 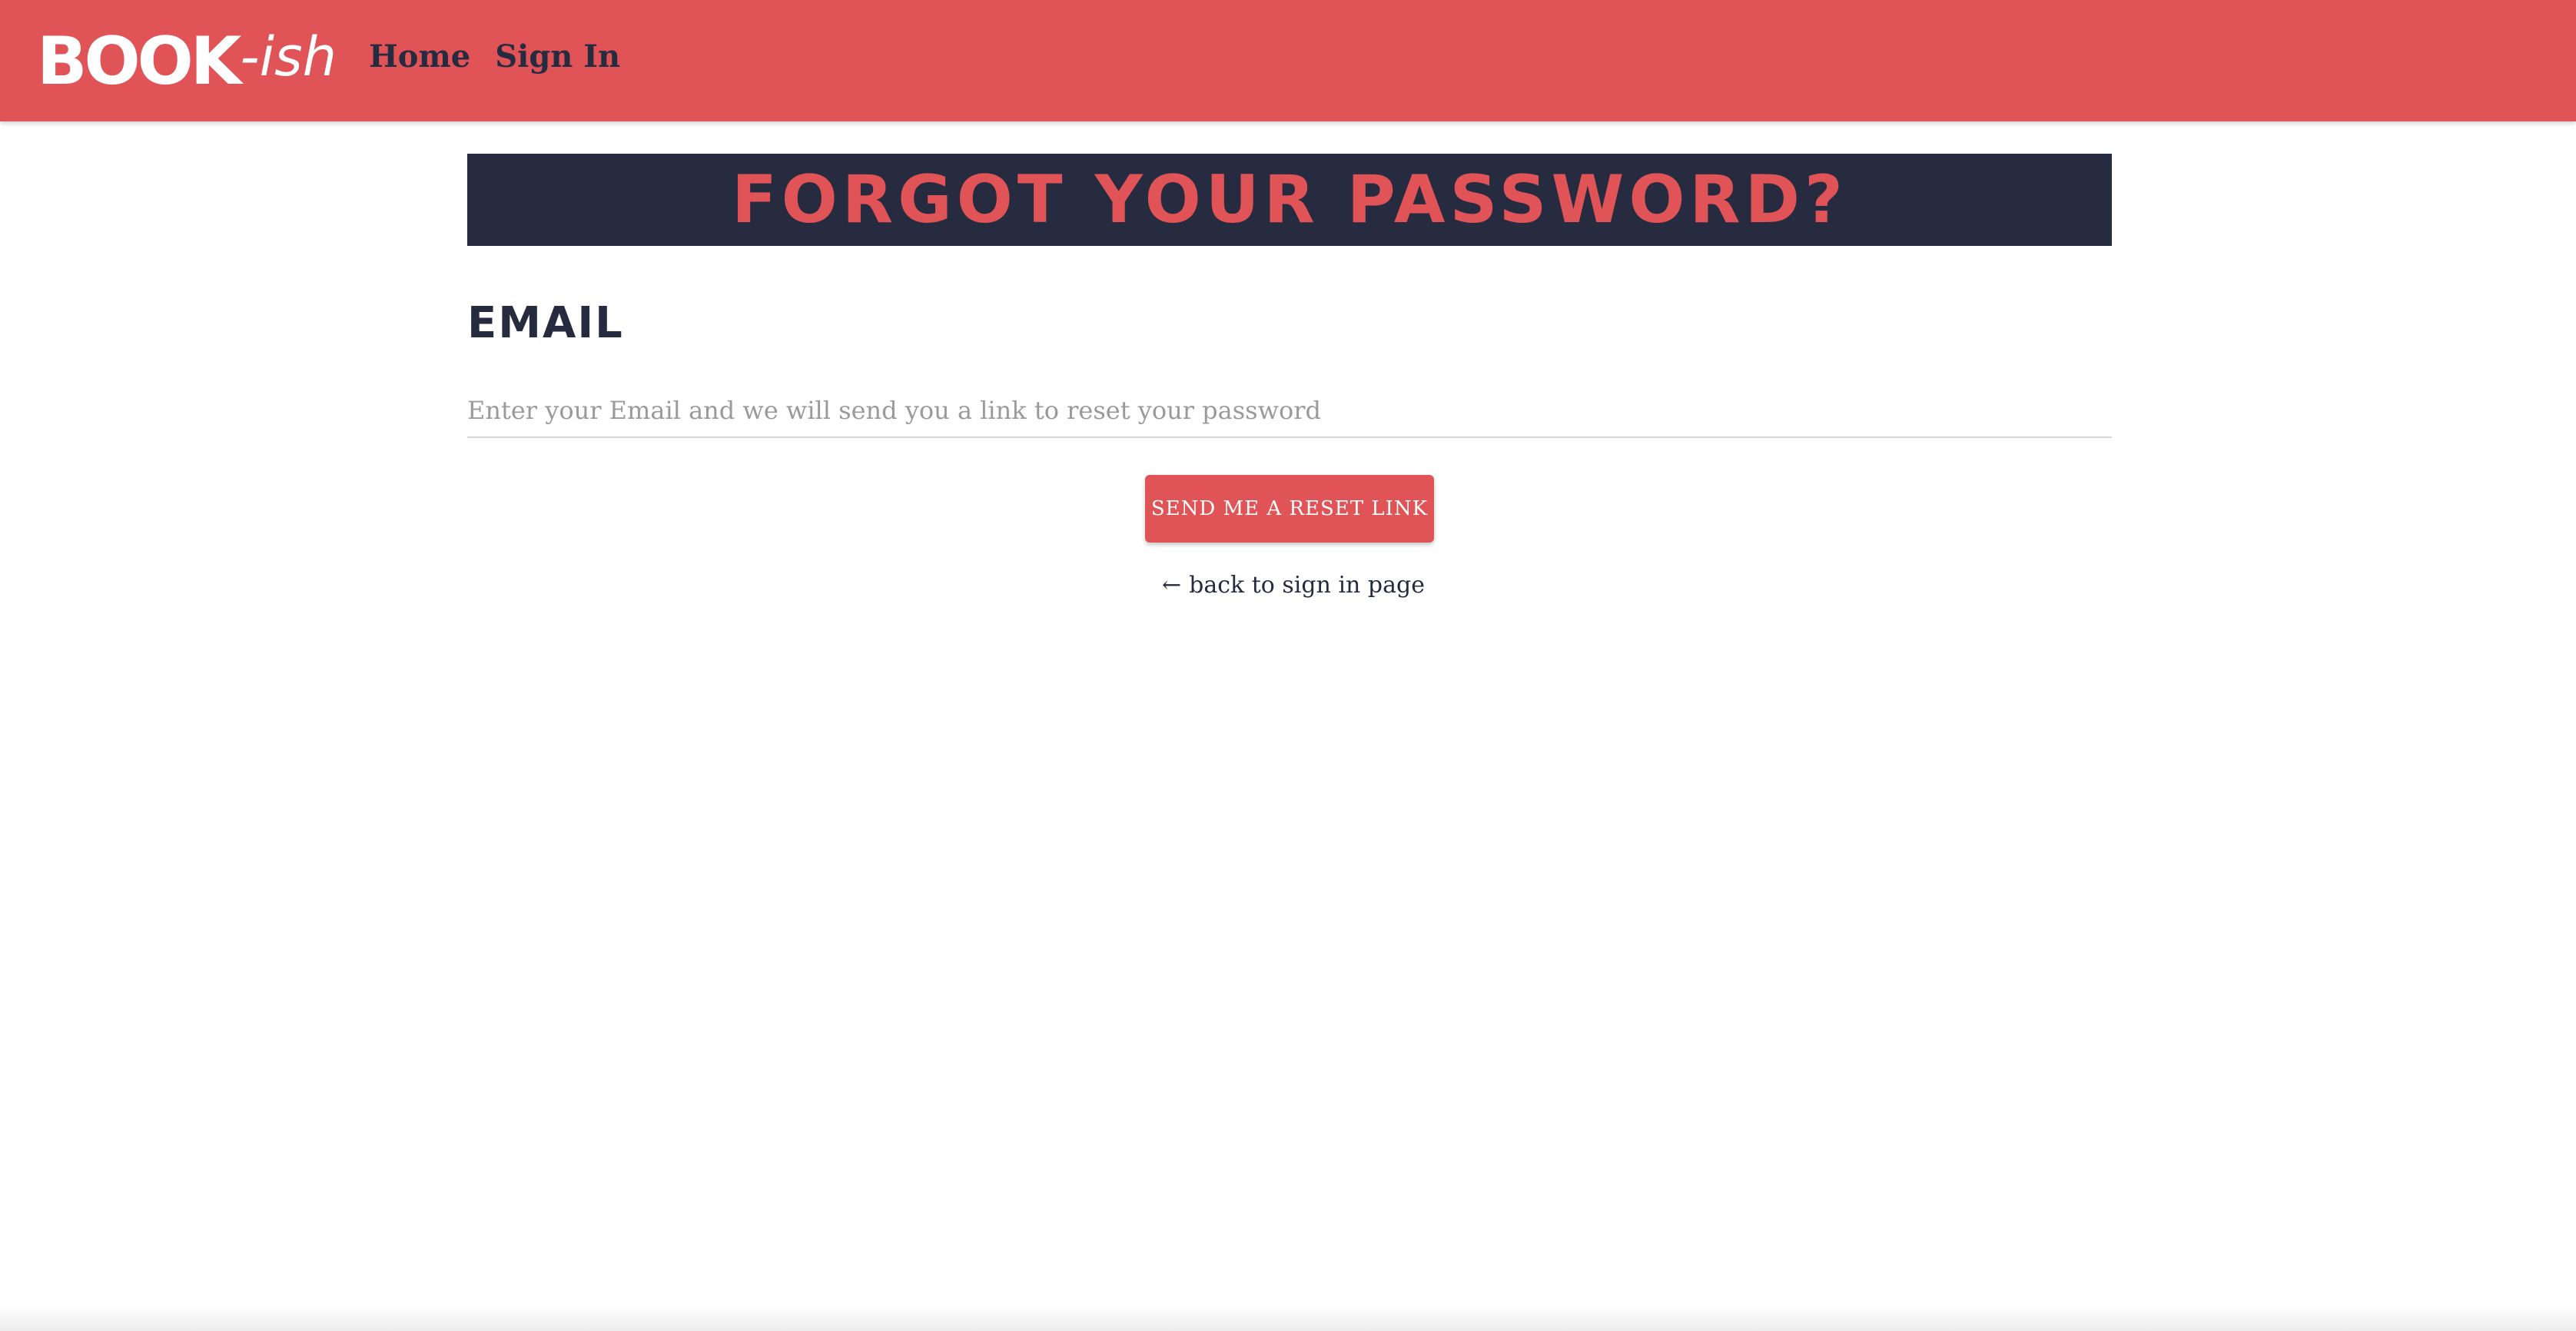 I want to click on email-label: EMAIL, so click(x=545, y=323).